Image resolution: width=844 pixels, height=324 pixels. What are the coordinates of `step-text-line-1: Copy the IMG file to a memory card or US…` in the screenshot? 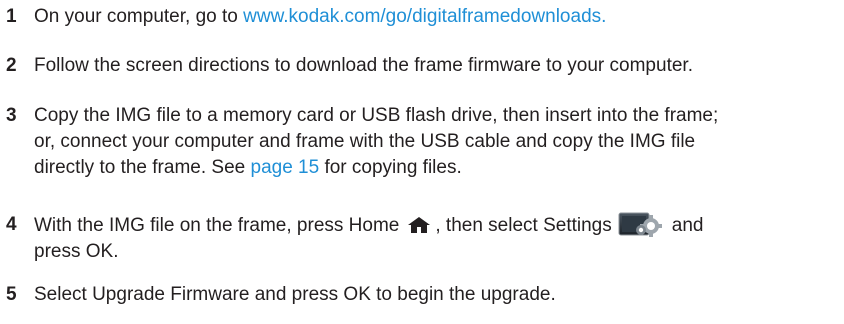 It's located at (376, 115).